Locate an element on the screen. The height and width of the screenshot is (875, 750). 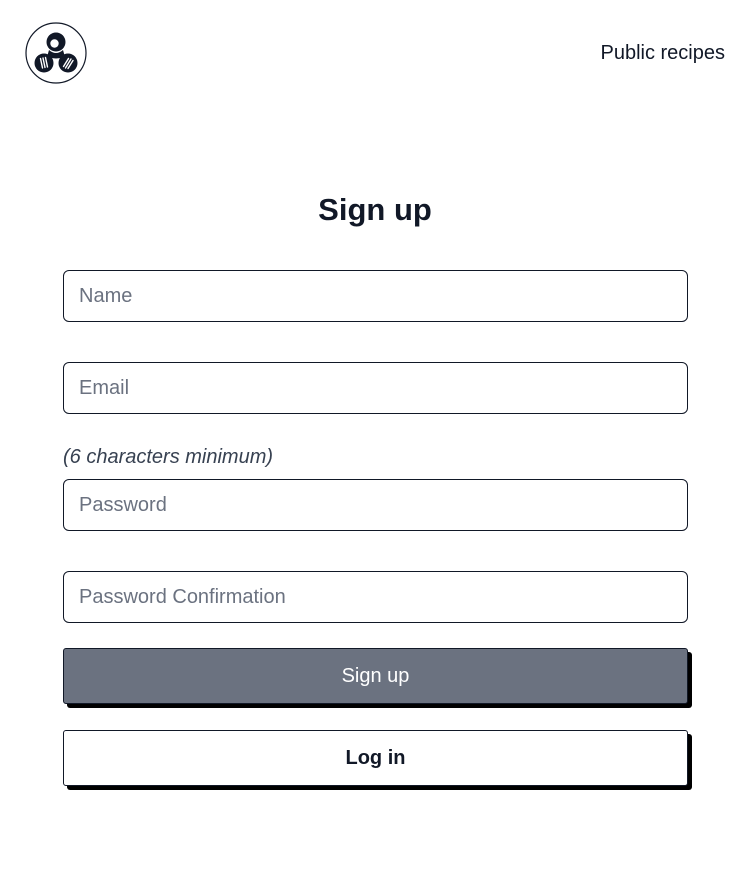
password-confirmation-input is located at coordinates (375, 597).